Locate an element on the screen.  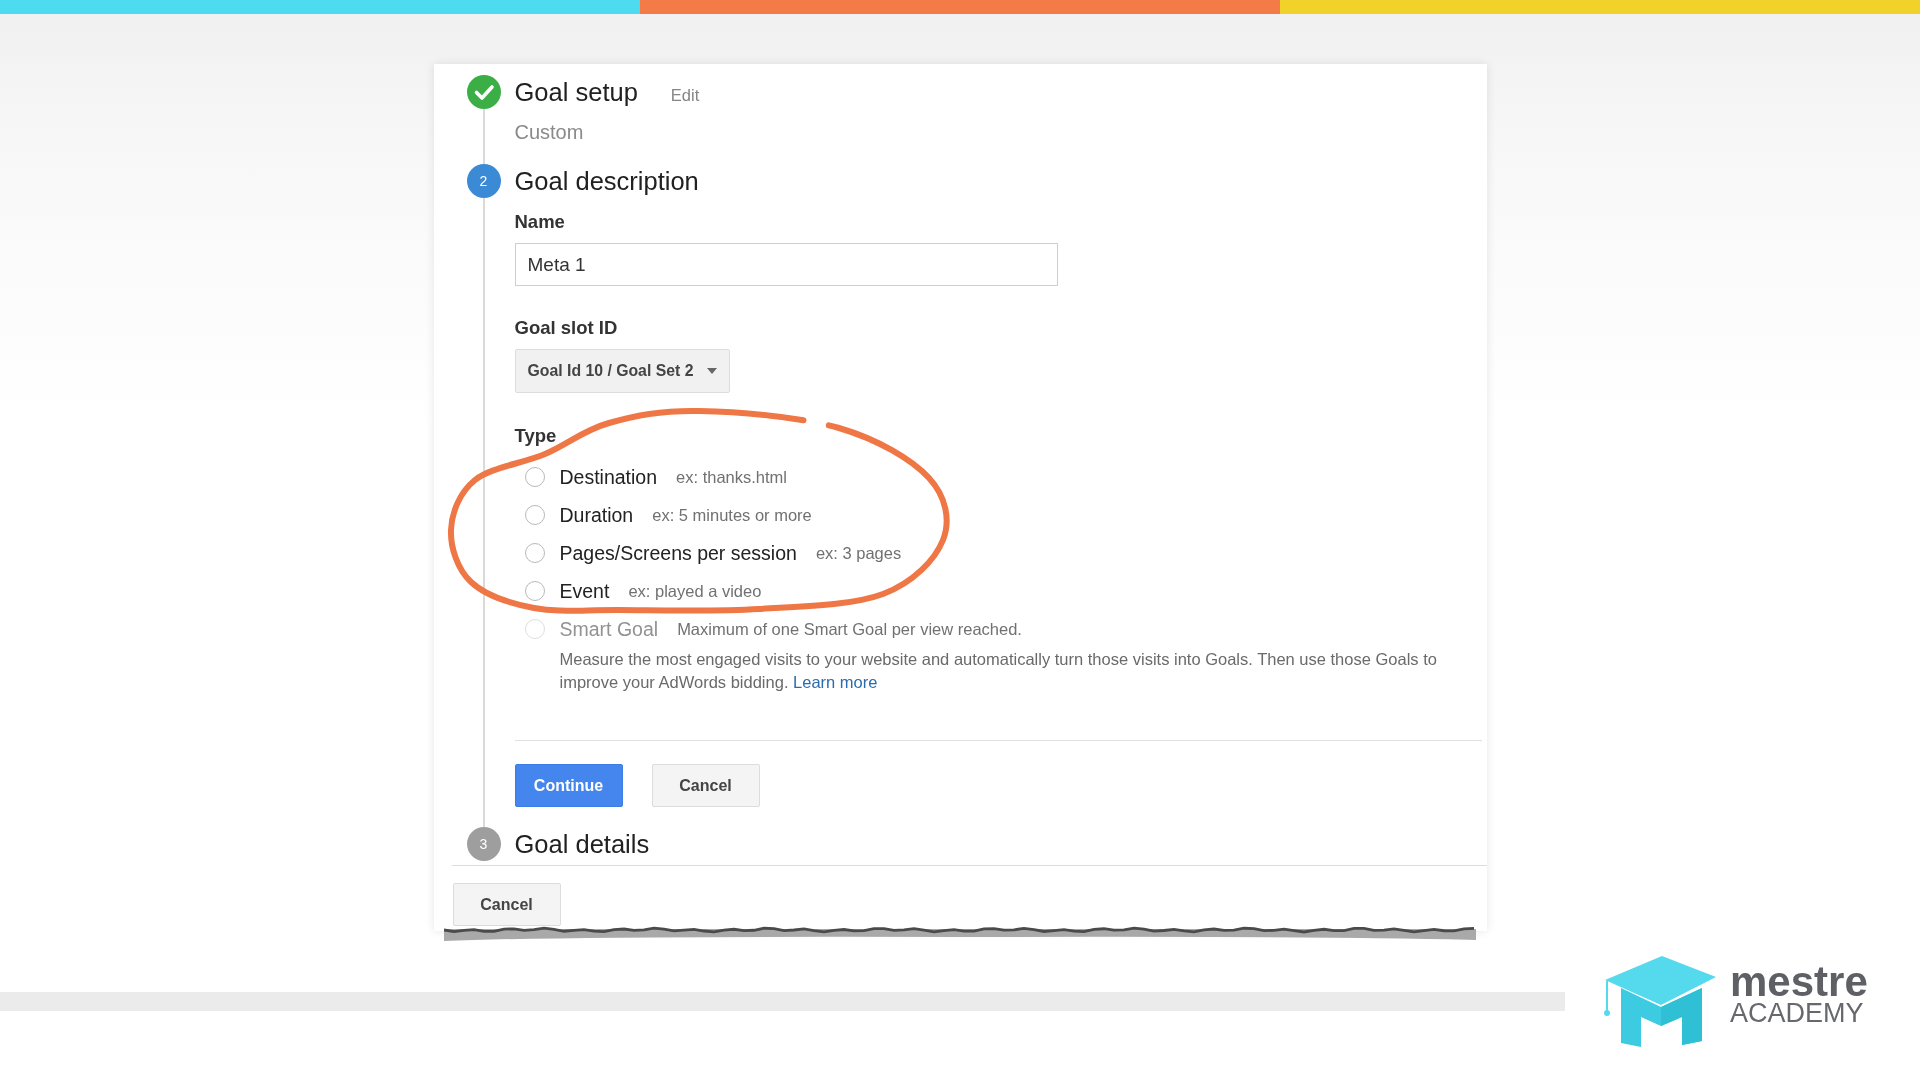
field-label: Goal slot ID is located at coordinates (566, 328).